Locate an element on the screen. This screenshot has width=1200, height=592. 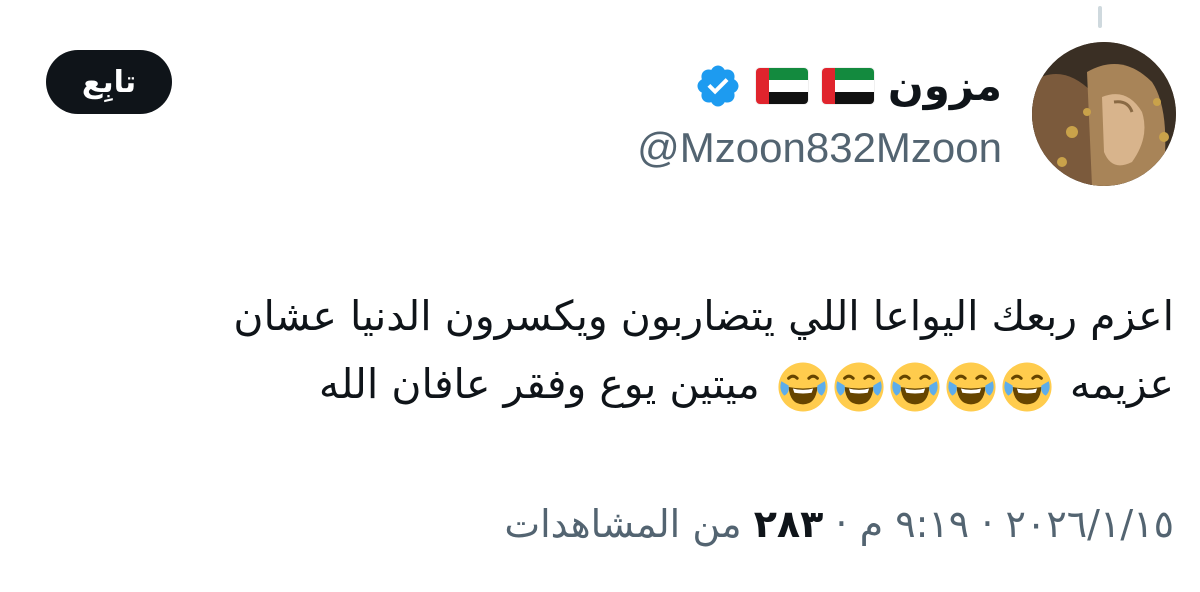
thread-connector-line is located at coordinates (1100, 17).